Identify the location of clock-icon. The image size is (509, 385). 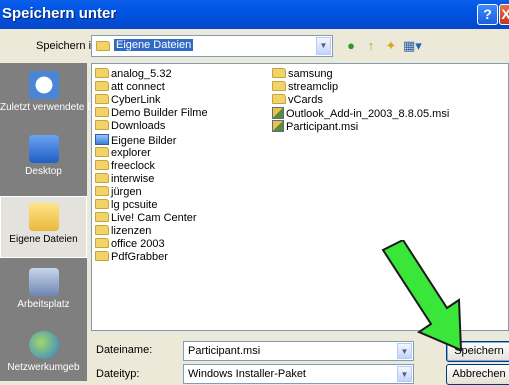
(43, 85).